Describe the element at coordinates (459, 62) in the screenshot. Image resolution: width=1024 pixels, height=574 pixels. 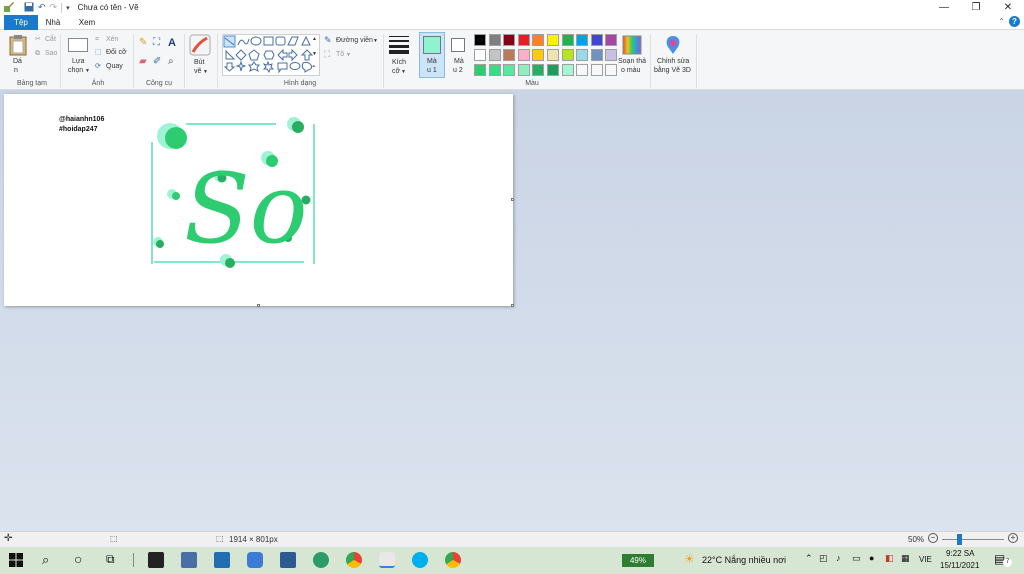
I see `color2-label-top: Mà` at that location.